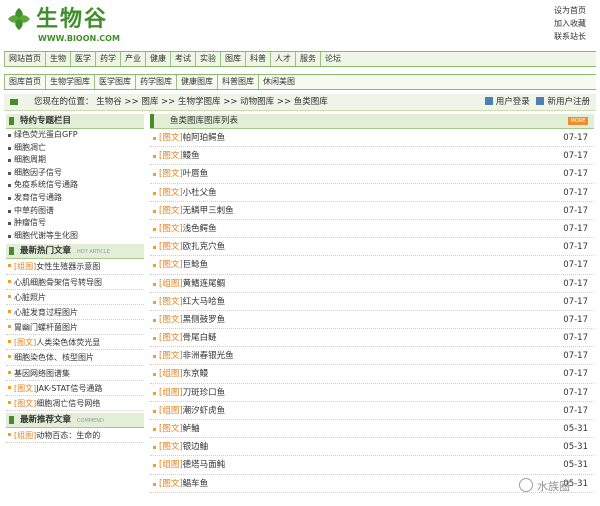 This screenshot has width=600, height=506. What do you see at coordinates (372, 302) in the screenshot?
I see `table-row: [图文]红大马哈鱼 07-17` at bounding box center [372, 302].